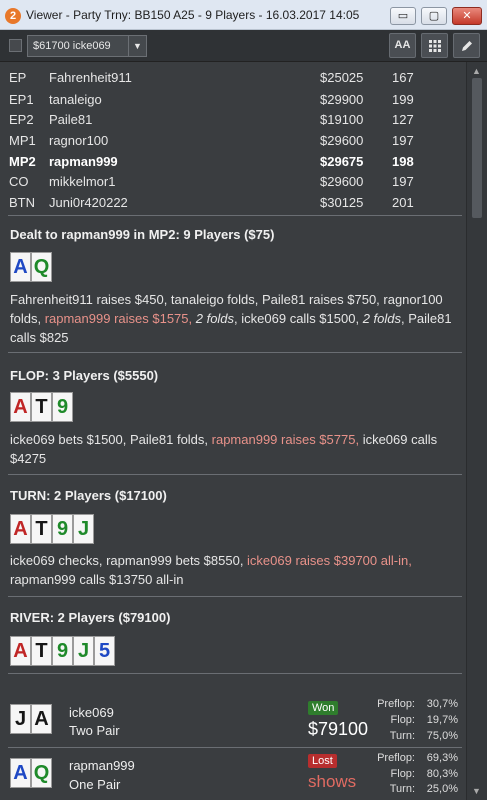 The height and width of the screenshot is (800, 487). Describe the element at coordinates (233, 78) in the screenshot. I see `player-row: EP Fahrenheit911 $25025 167` at that location.